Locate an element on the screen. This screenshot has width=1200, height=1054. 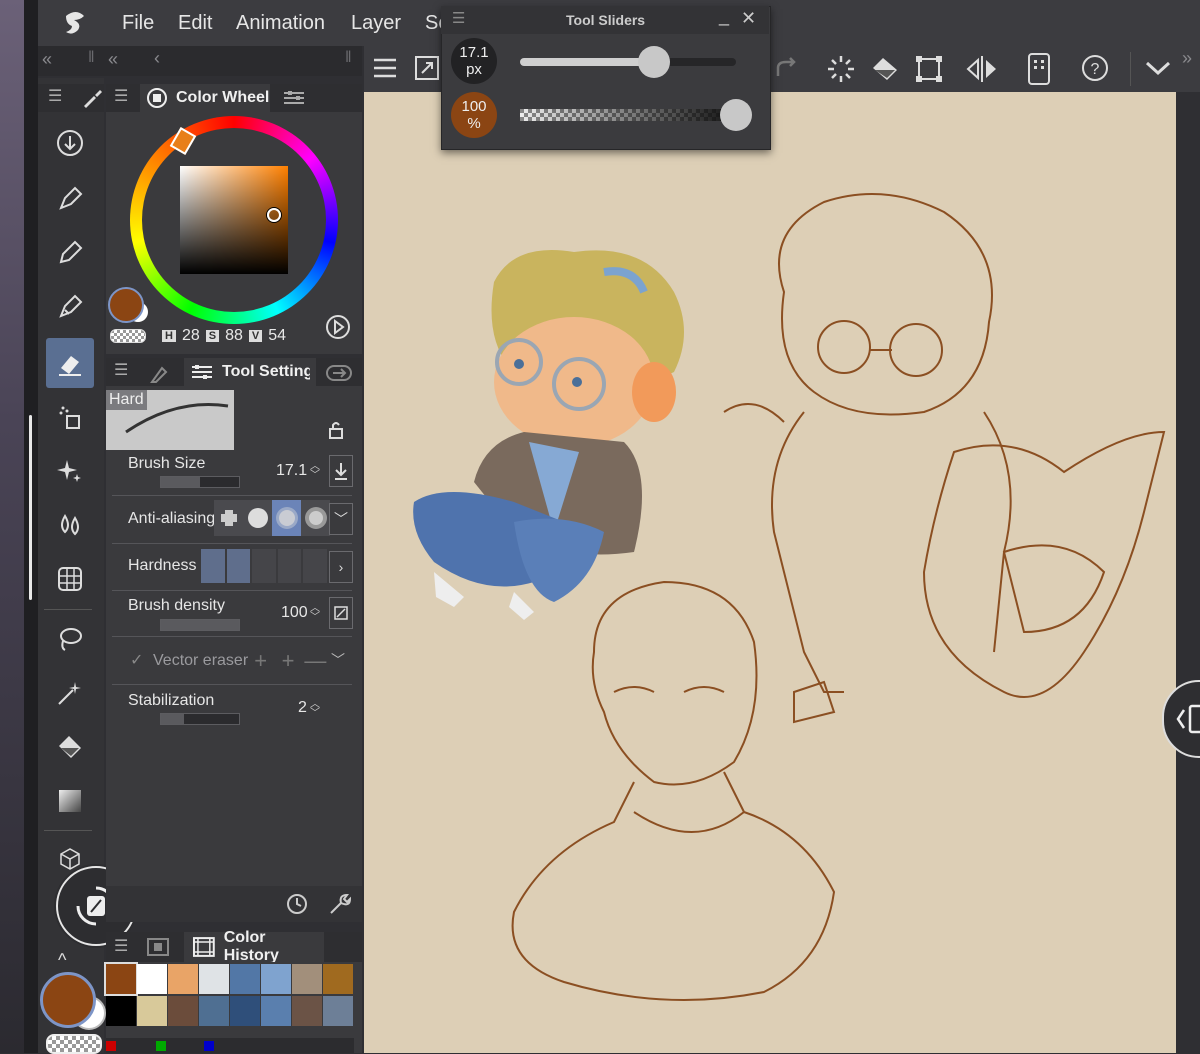
tool-mesh is located at coordinates (70, 579).